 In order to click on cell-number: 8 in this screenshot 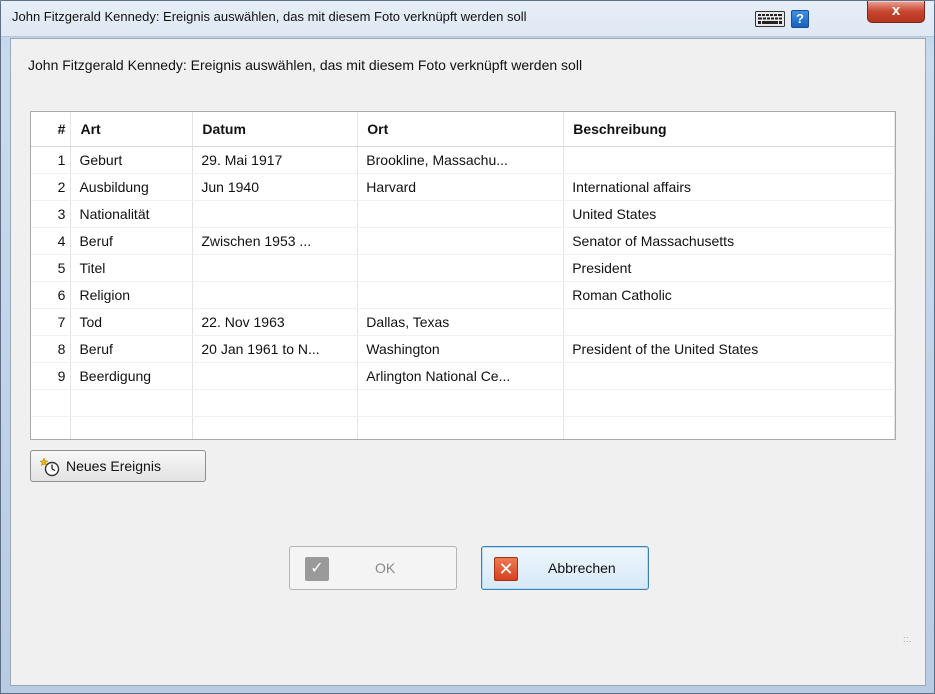, I will do `click(51, 349)`.